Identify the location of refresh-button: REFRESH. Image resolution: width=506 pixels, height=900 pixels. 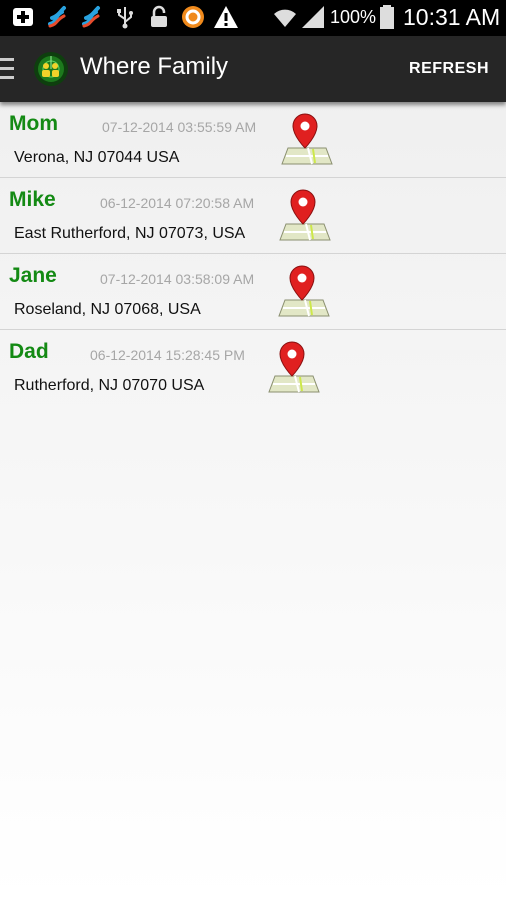
(449, 69).